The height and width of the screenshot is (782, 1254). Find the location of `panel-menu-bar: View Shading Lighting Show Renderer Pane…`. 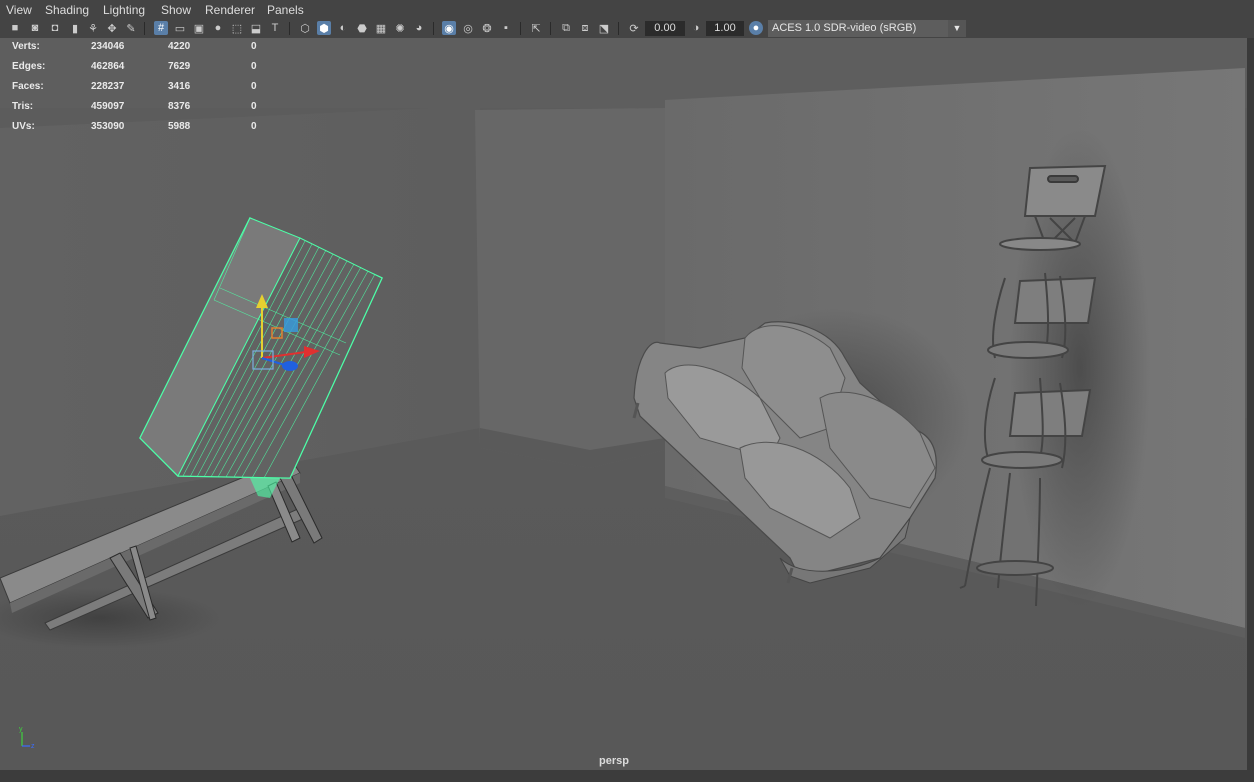

panel-menu-bar: View Shading Lighting Show Renderer Pane… is located at coordinates (627, 9).